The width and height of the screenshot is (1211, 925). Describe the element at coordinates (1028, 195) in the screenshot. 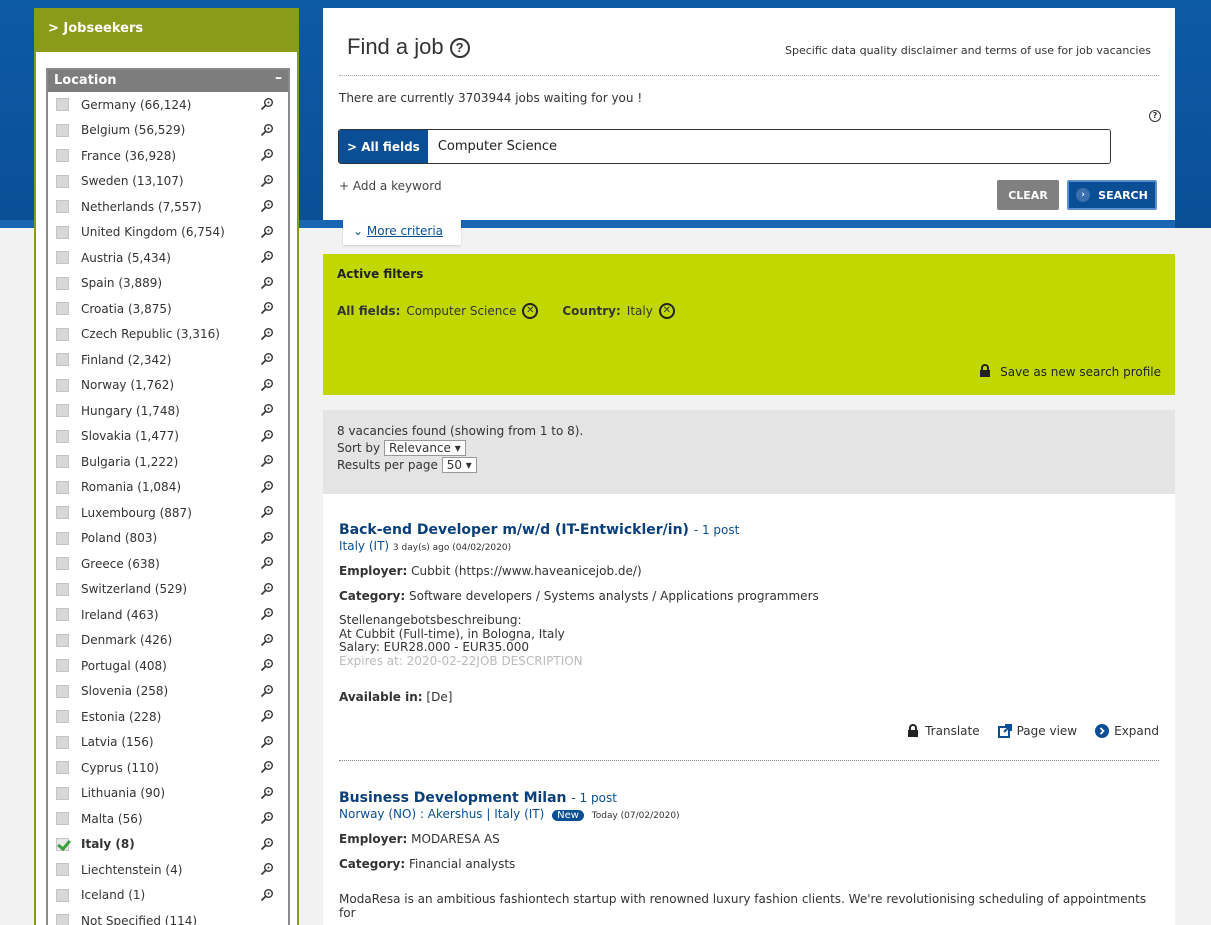

I see `clear-button: CLEAR` at that location.